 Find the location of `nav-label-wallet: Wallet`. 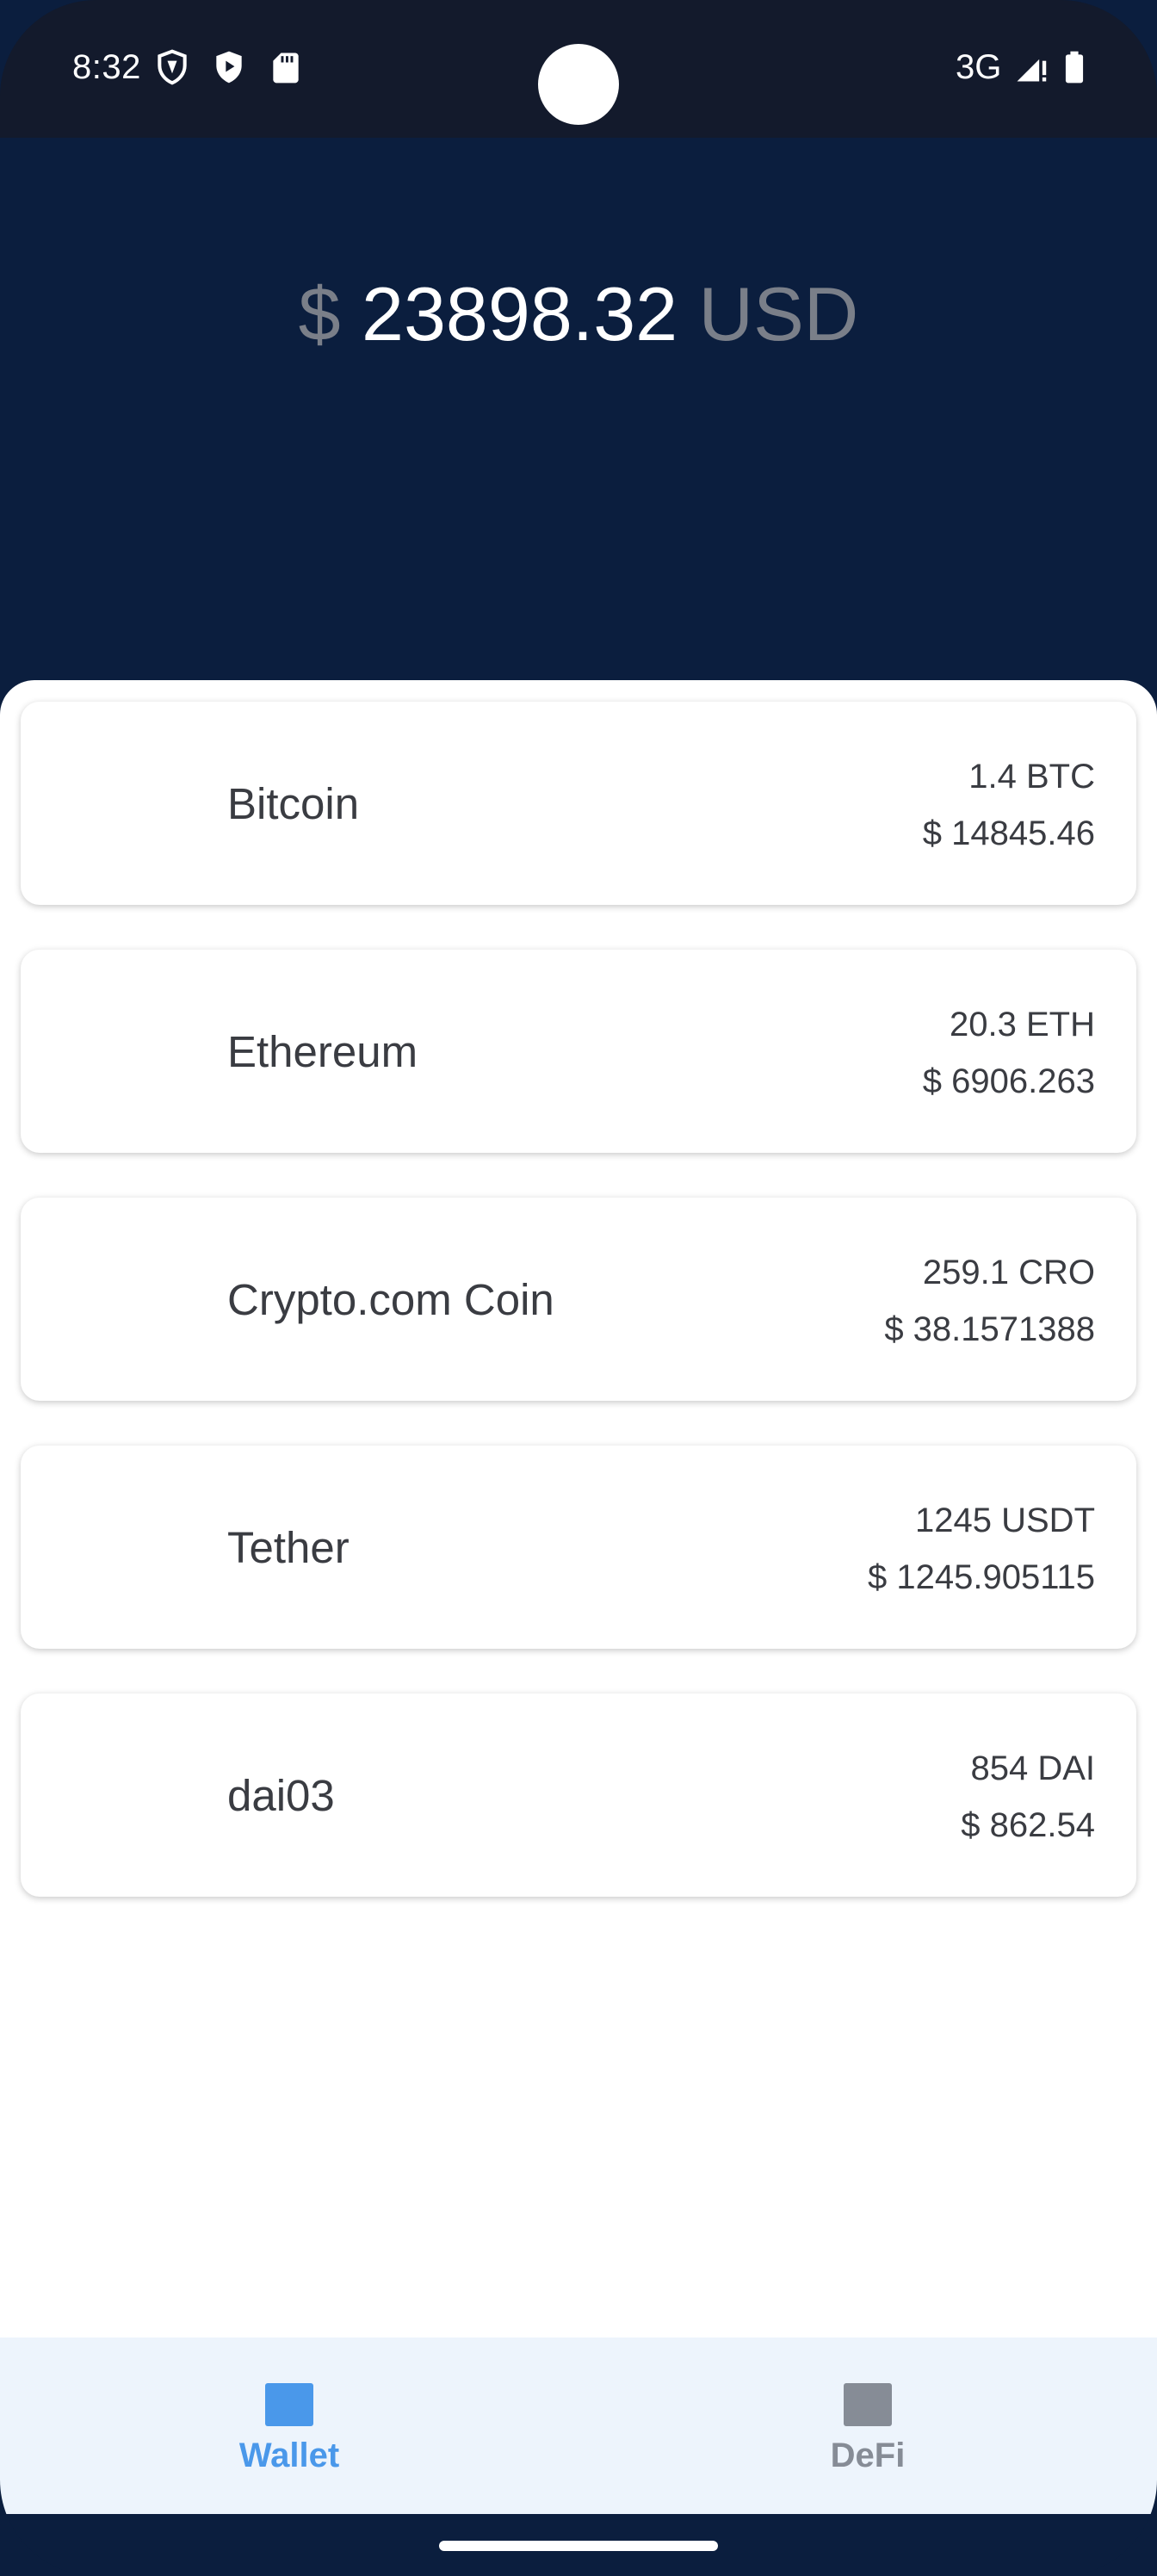

nav-label-wallet: Wallet is located at coordinates (289, 2456).